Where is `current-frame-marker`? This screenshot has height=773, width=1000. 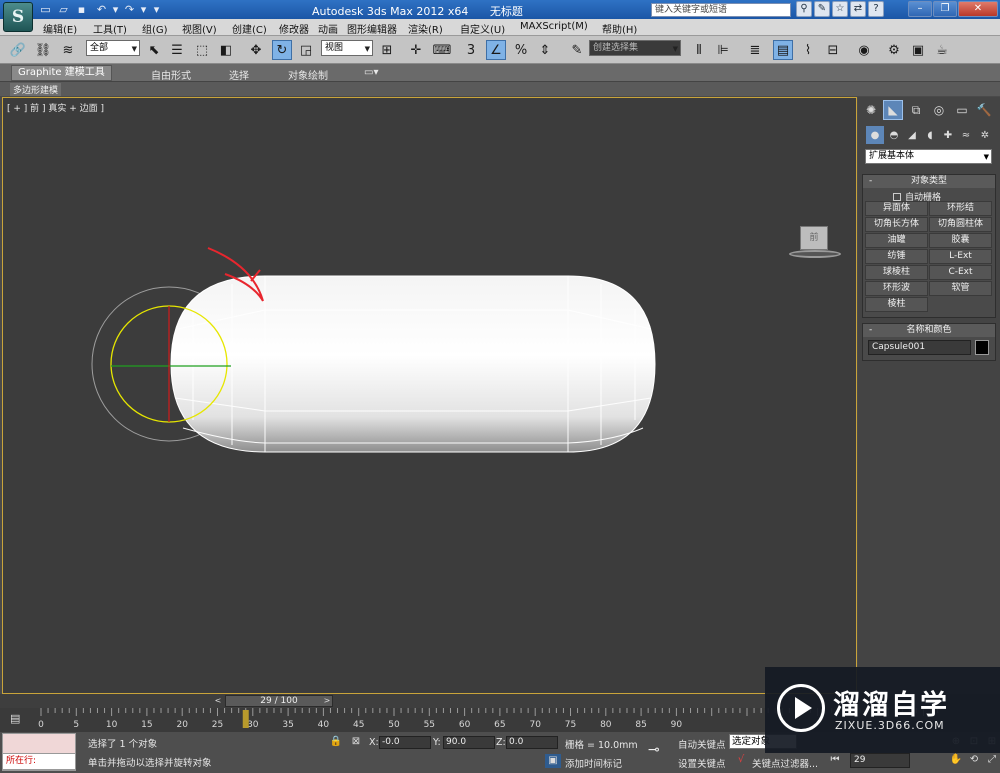 current-frame-marker is located at coordinates (245, 719).